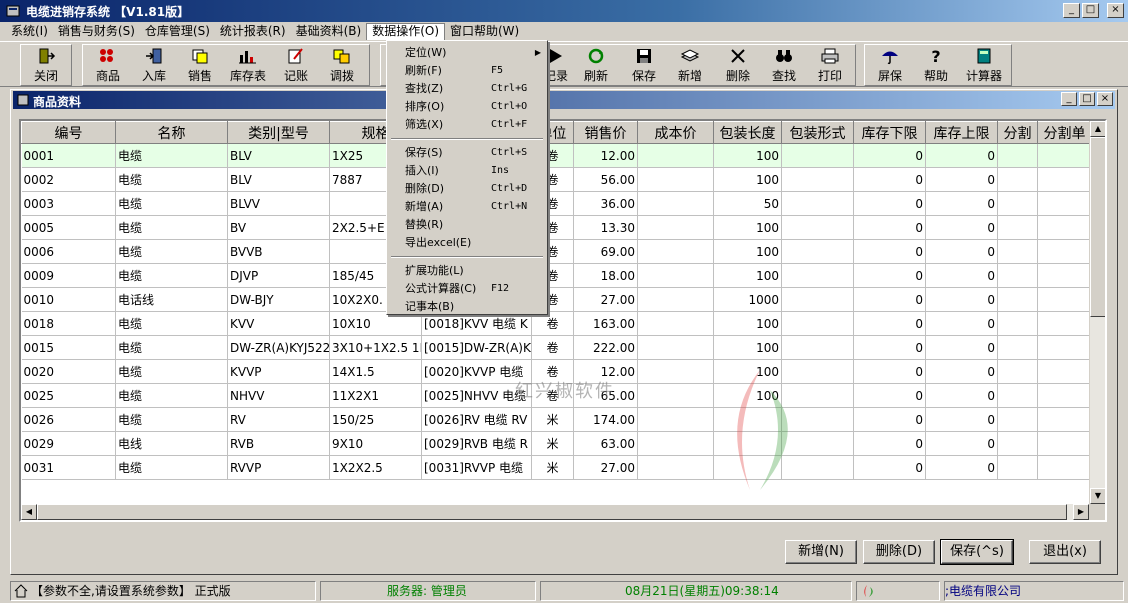 The width and height of the screenshot is (1128, 603). Describe the element at coordinates (68, 299) in the screenshot. I see `table-cell: 0010` at that location.